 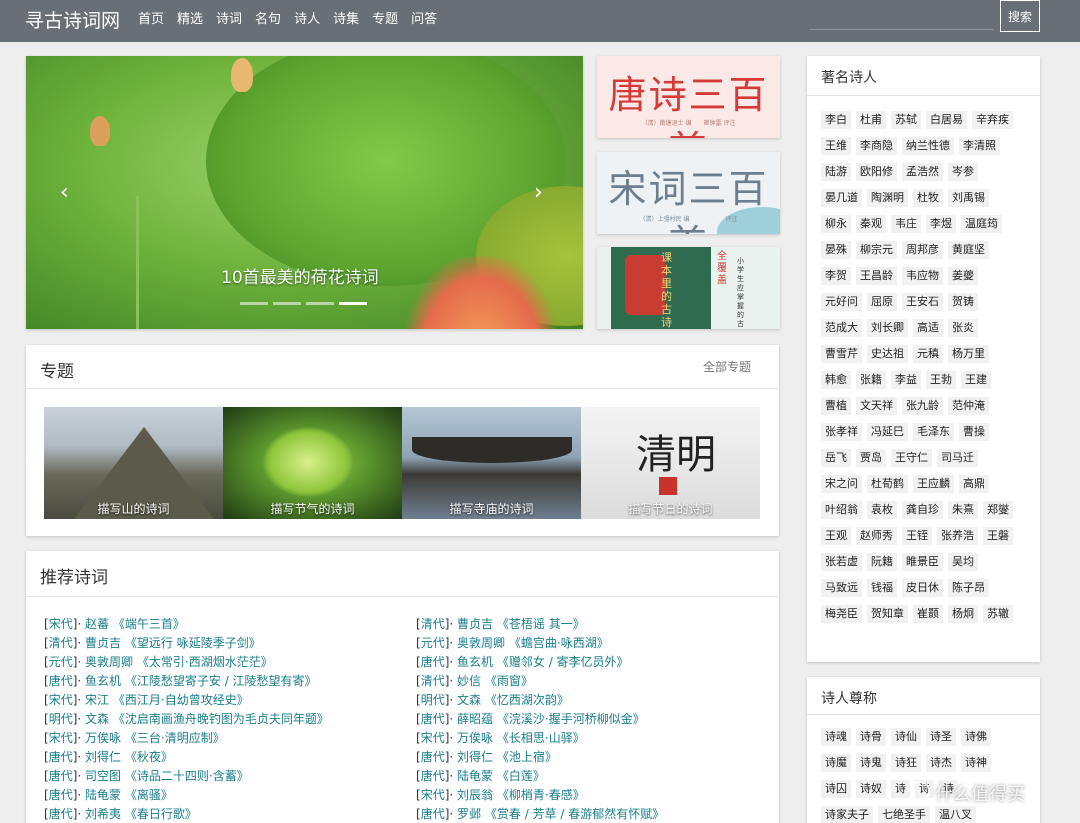 I want to click on poem-title: 《长相思·山驿》, so click(x=541, y=738).